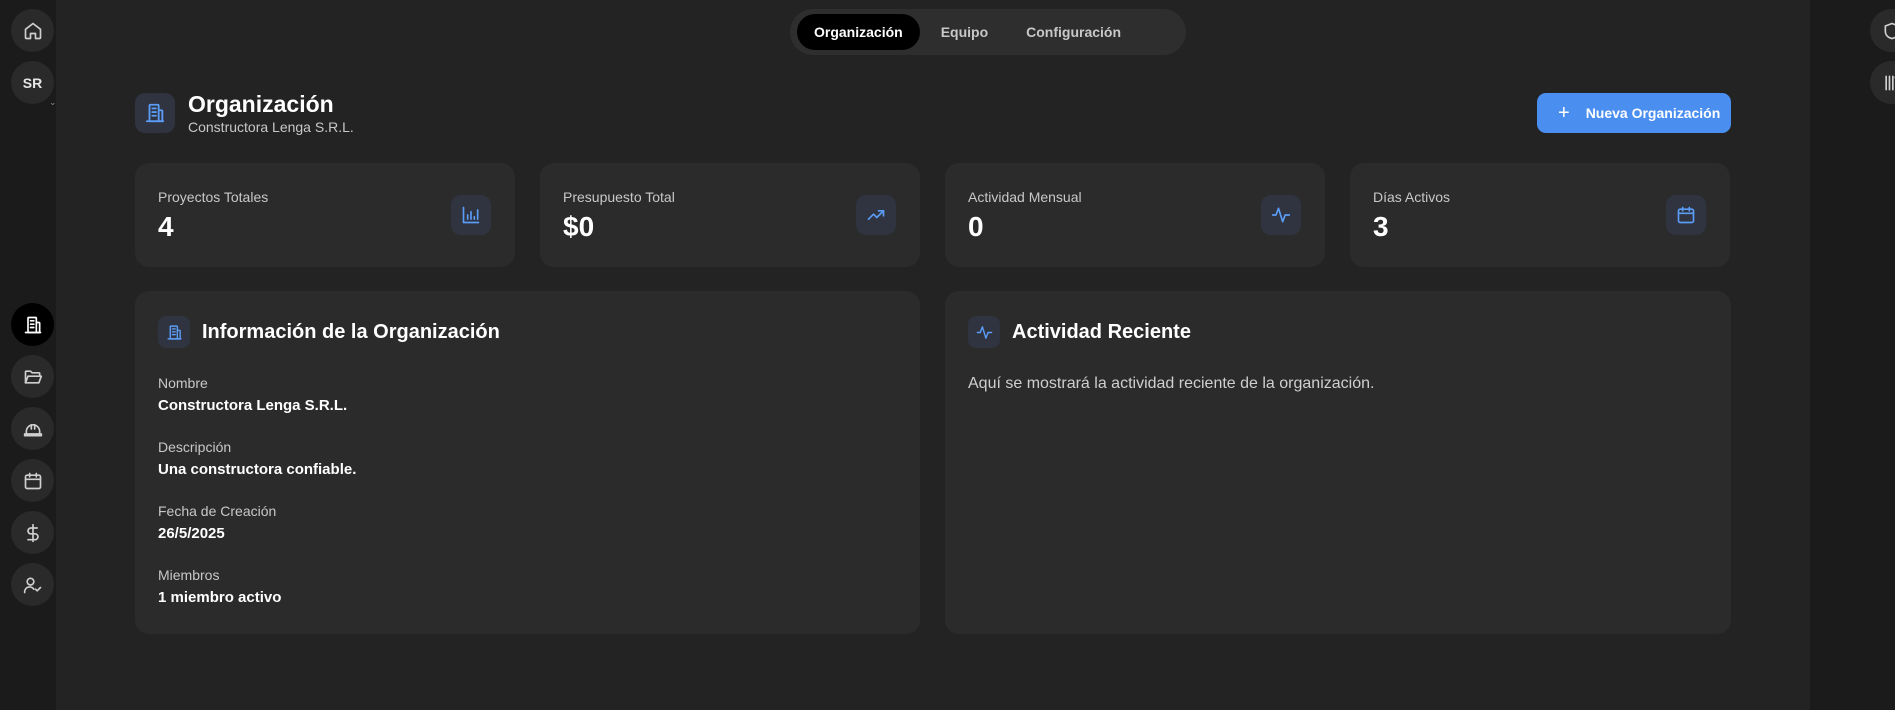 The height and width of the screenshot is (710, 1895). What do you see at coordinates (183, 383) in the screenshot?
I see `info-label: Nombre` at bounding box center [183, 383].